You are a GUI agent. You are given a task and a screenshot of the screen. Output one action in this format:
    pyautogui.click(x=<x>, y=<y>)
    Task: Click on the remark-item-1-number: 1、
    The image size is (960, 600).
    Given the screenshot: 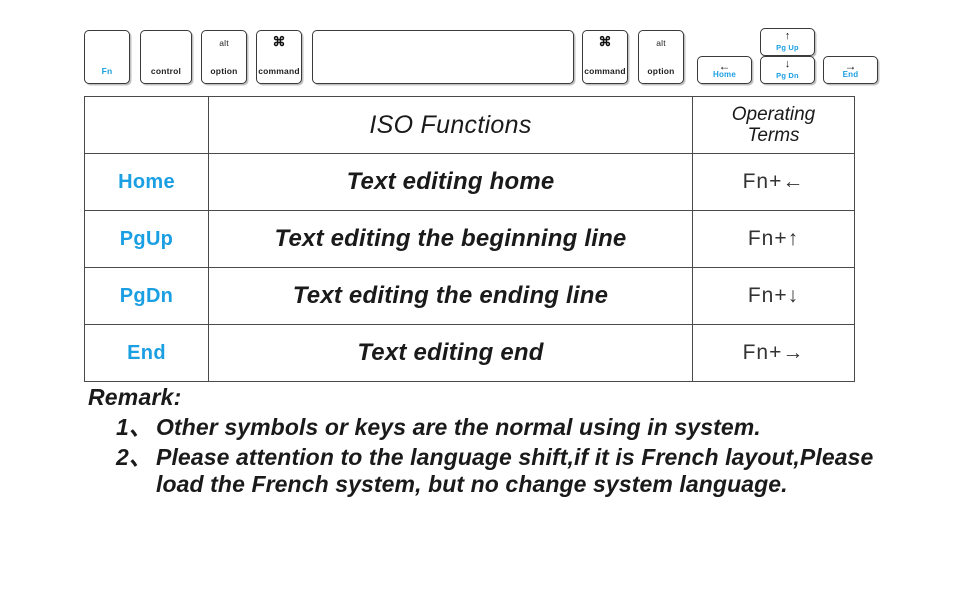 What is the action you would take?
    pyautogui.click(x=134, y=427)
    